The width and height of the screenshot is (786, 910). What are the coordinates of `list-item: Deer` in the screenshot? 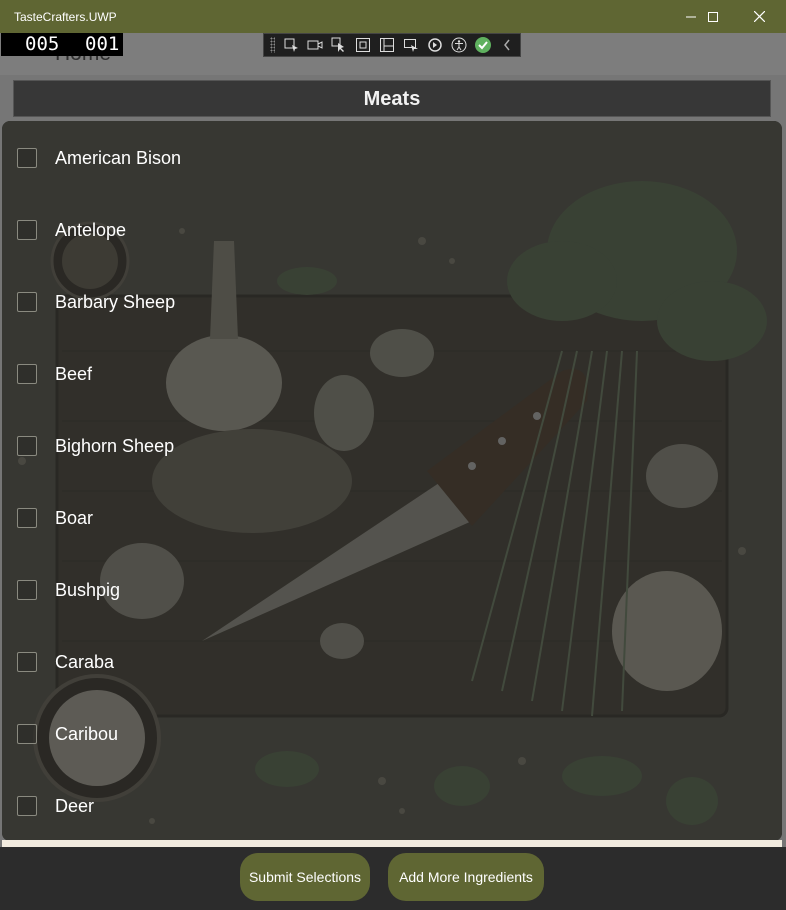 It's located at (392, 806).